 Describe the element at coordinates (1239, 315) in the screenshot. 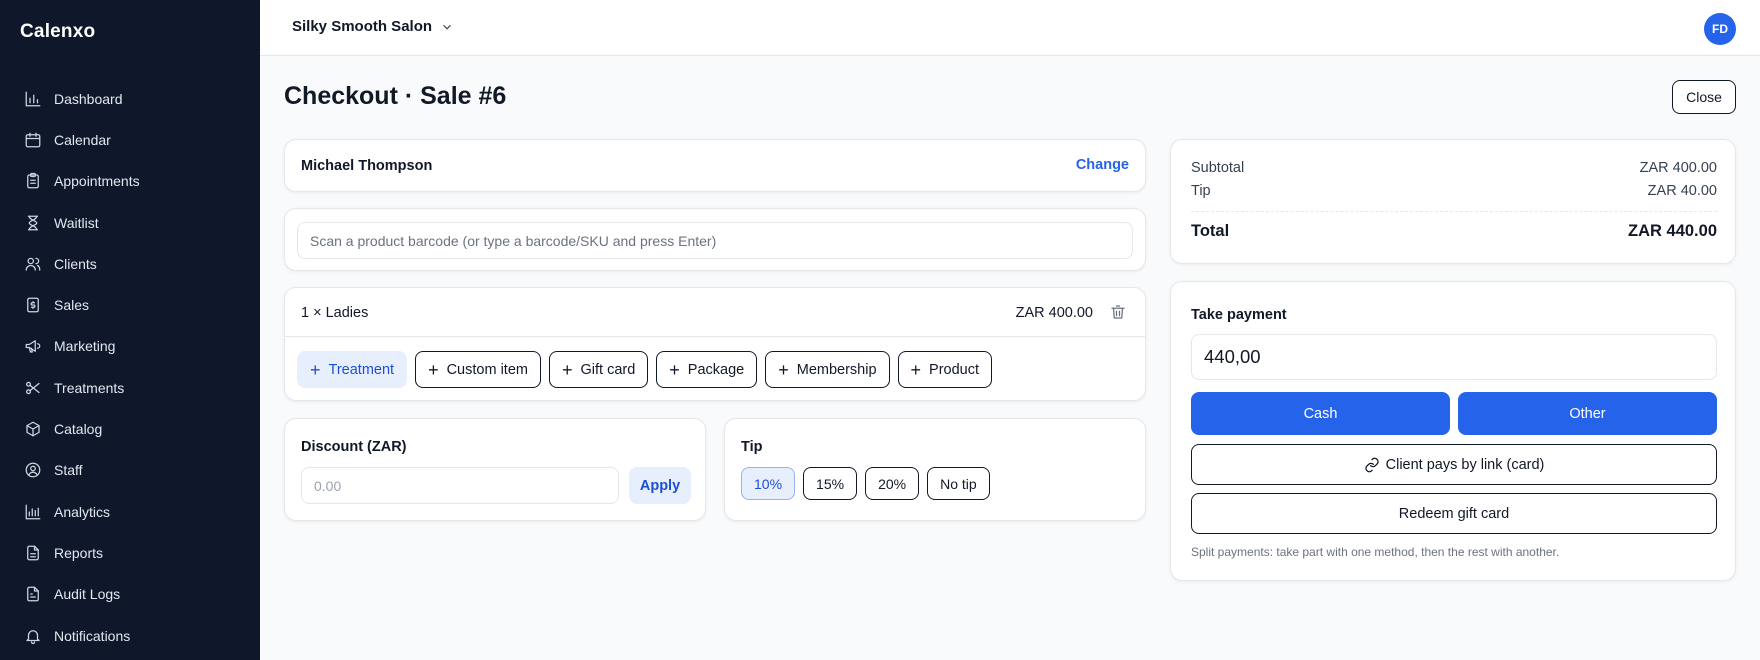

I see `take-payment-label: Take payment` at that location.